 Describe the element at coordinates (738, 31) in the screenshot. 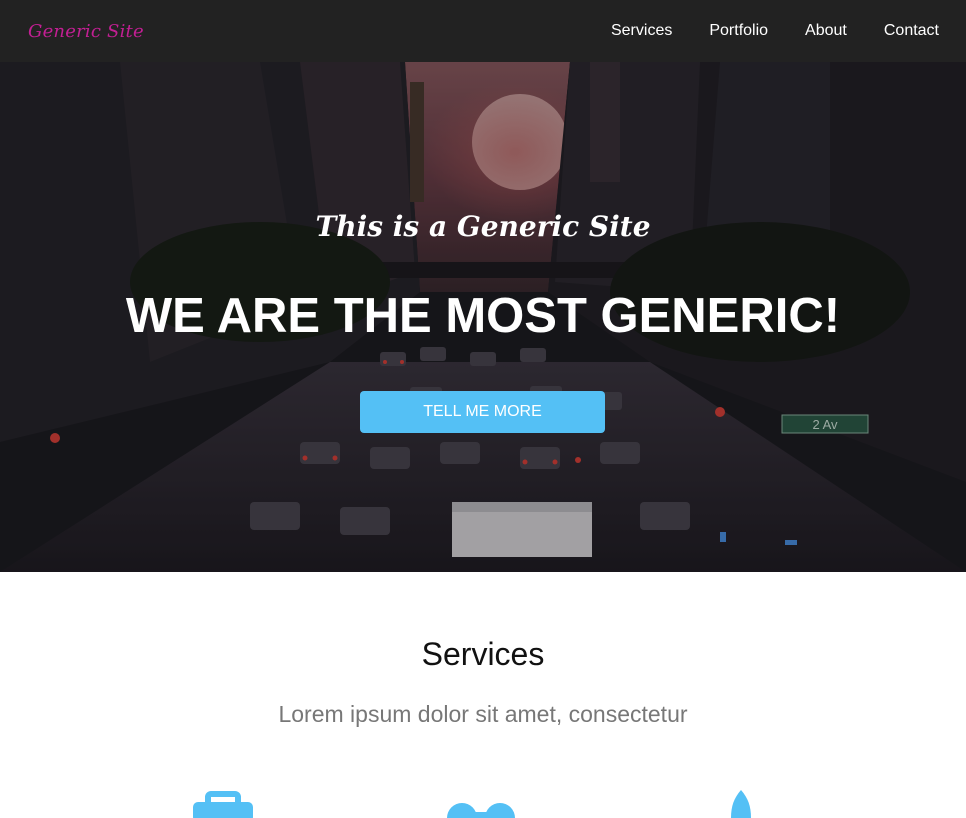

I see `nav-link-portfolio: Portfolio` at that location.